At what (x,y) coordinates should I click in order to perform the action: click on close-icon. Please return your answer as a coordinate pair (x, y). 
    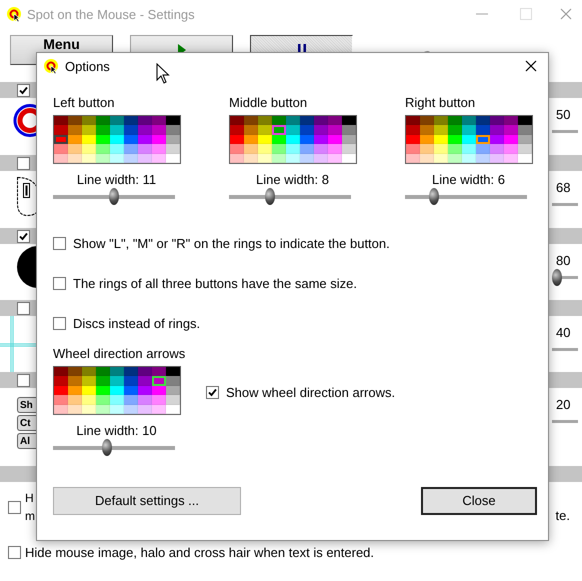
    Looking at the image, I should click on (531, 66).